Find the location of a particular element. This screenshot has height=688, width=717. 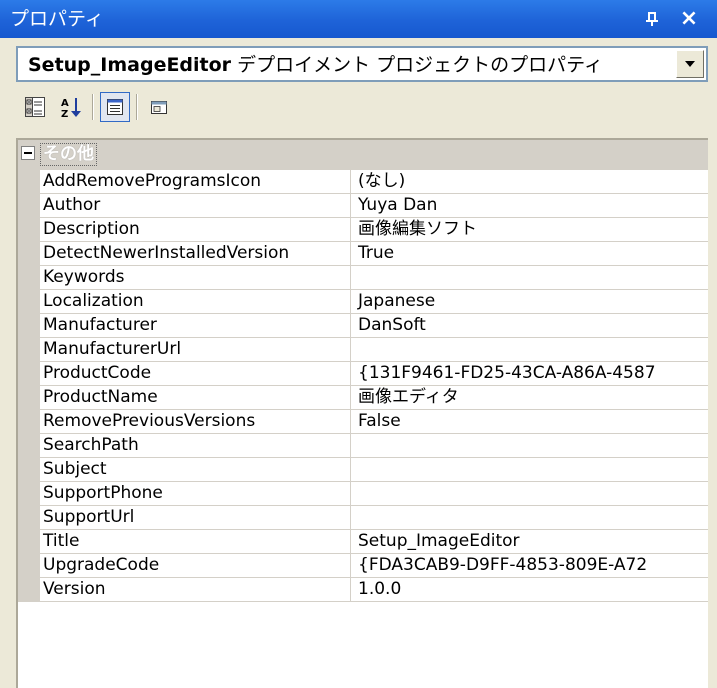

property-name: DetectNewerInstalledVersion is located at coordinates (195, 254).